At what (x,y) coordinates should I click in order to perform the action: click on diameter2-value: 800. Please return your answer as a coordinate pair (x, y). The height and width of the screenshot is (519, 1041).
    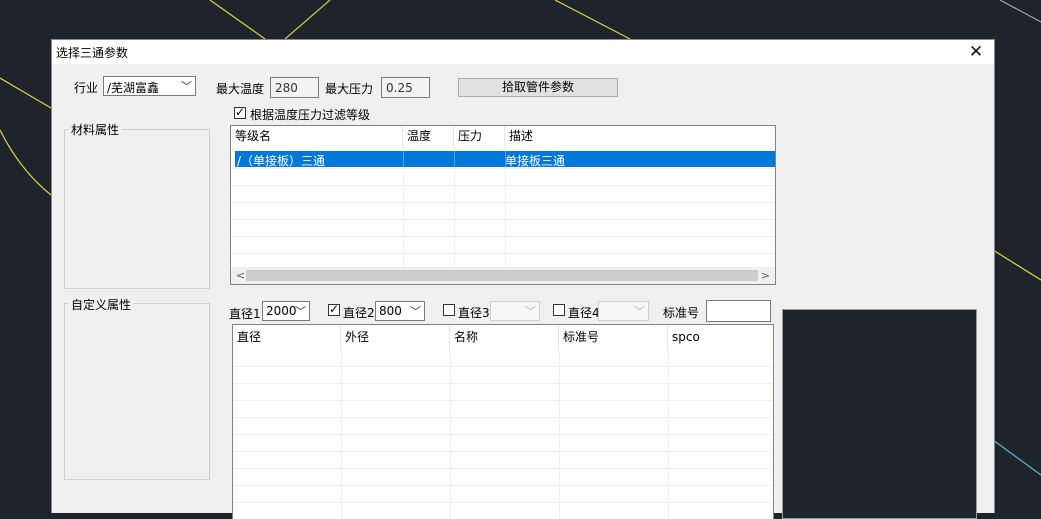
    Looking at the image, I should click on (390, 311).